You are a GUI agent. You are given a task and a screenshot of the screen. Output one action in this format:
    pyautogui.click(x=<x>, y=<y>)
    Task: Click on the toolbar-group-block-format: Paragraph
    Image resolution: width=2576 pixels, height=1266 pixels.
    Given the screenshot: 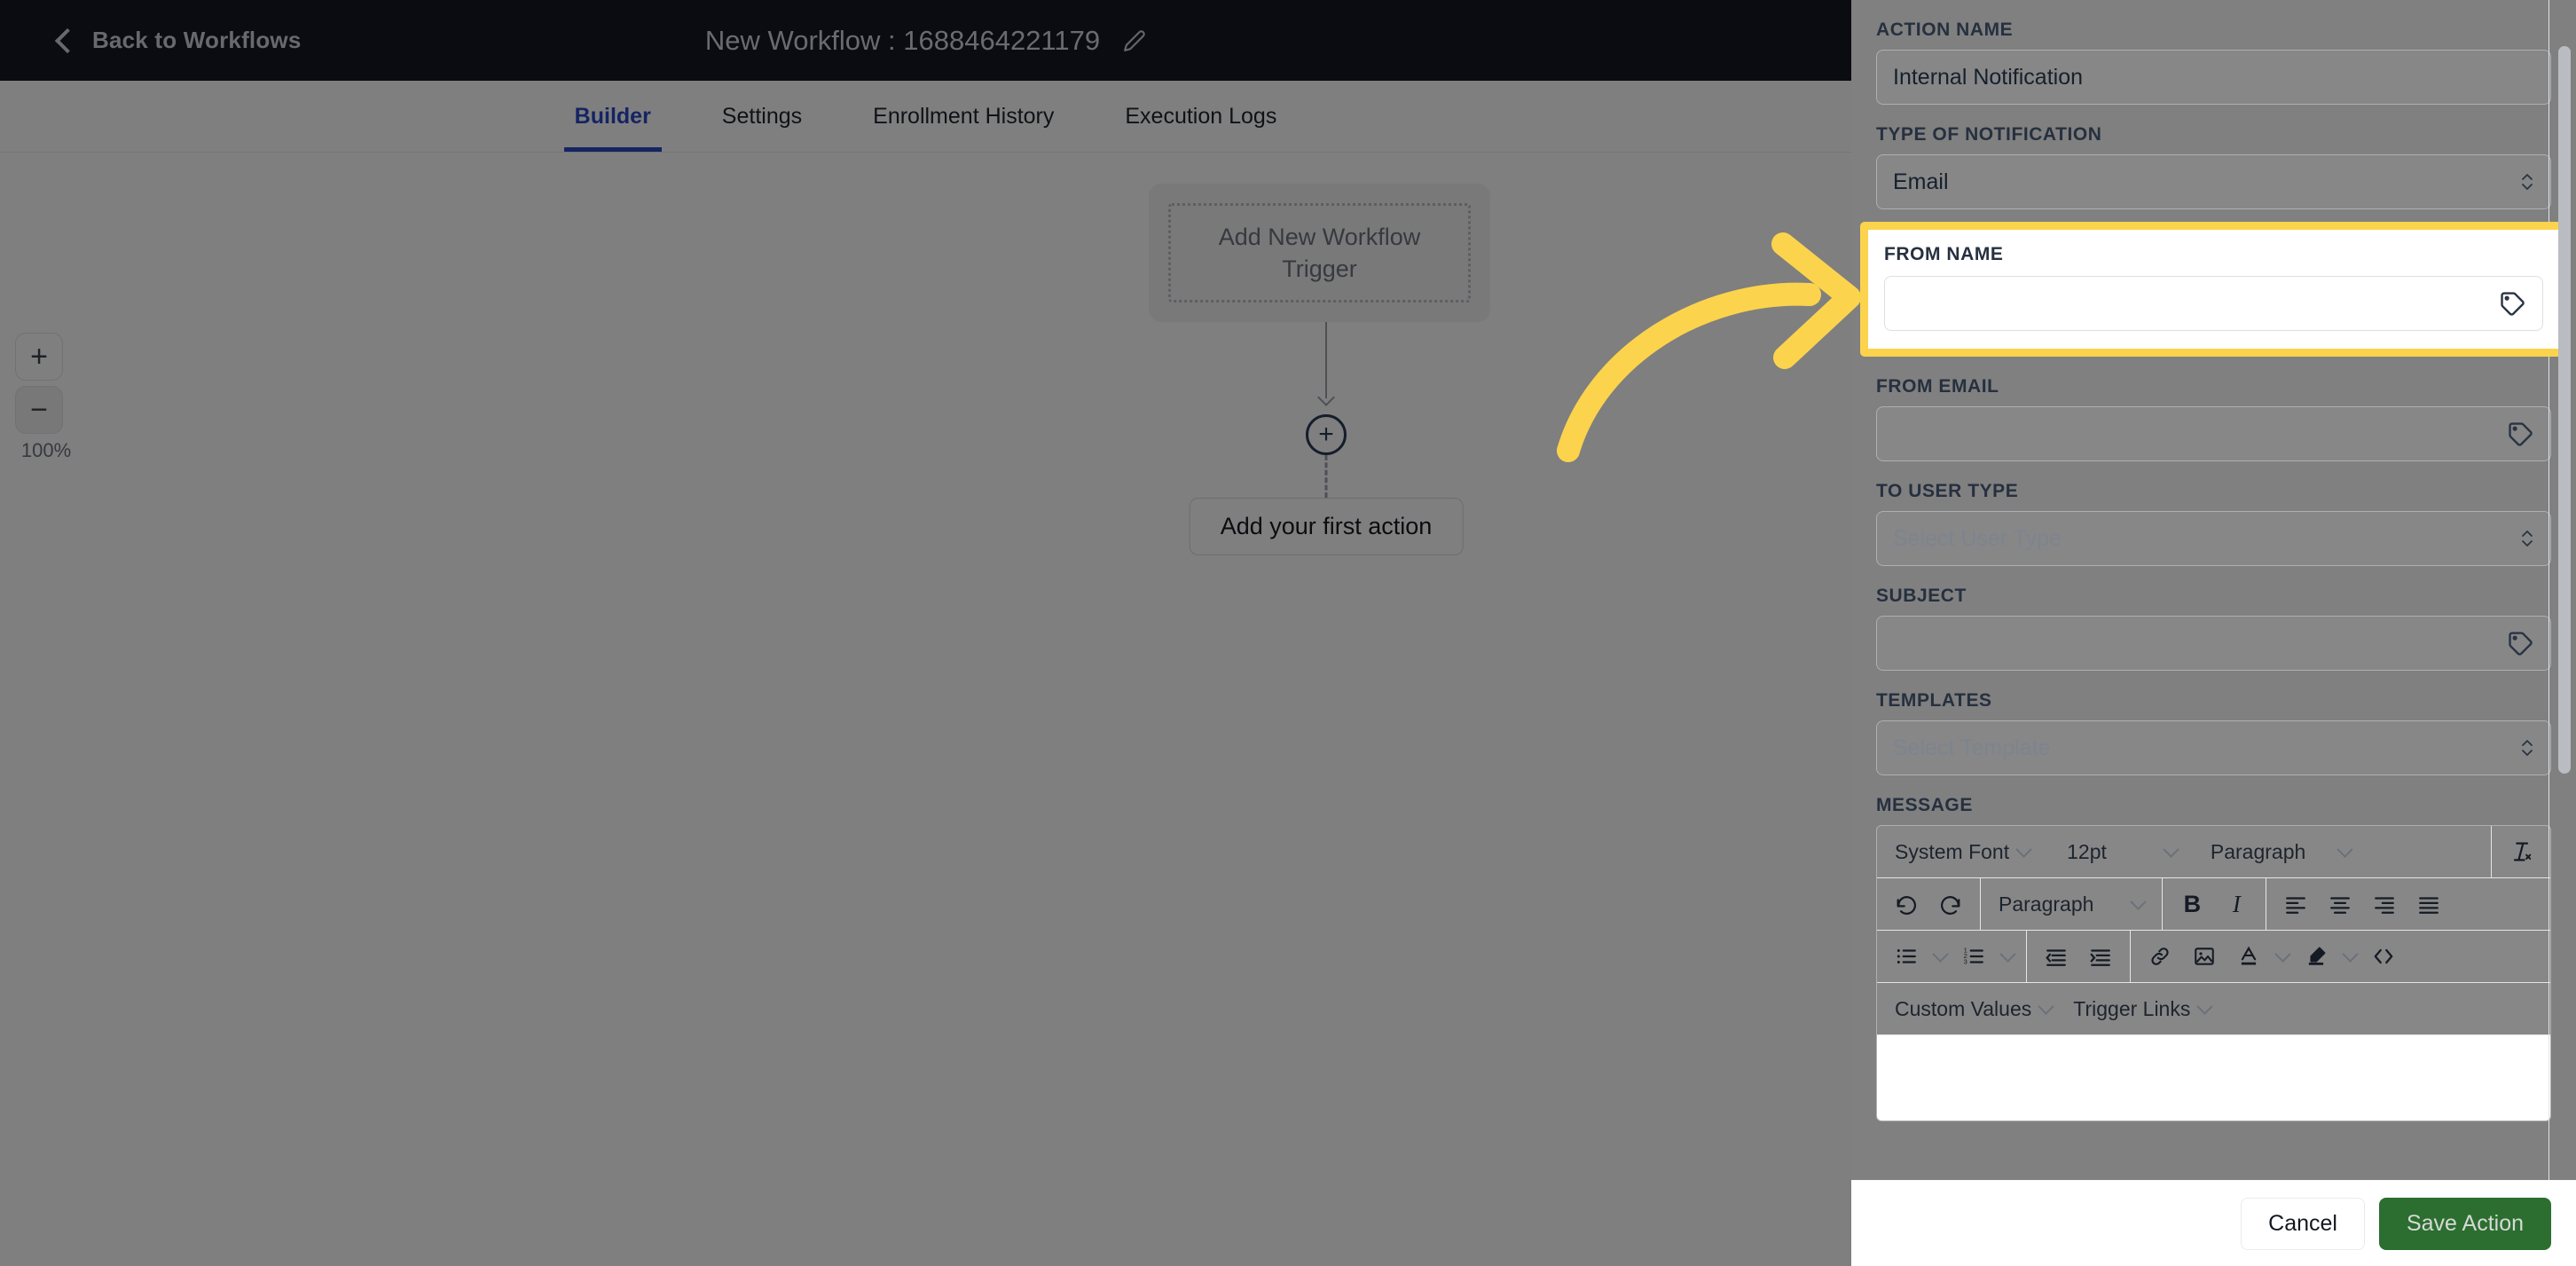 What is the action you would take?
    pyautogui.click(x=2072, y=904)
    